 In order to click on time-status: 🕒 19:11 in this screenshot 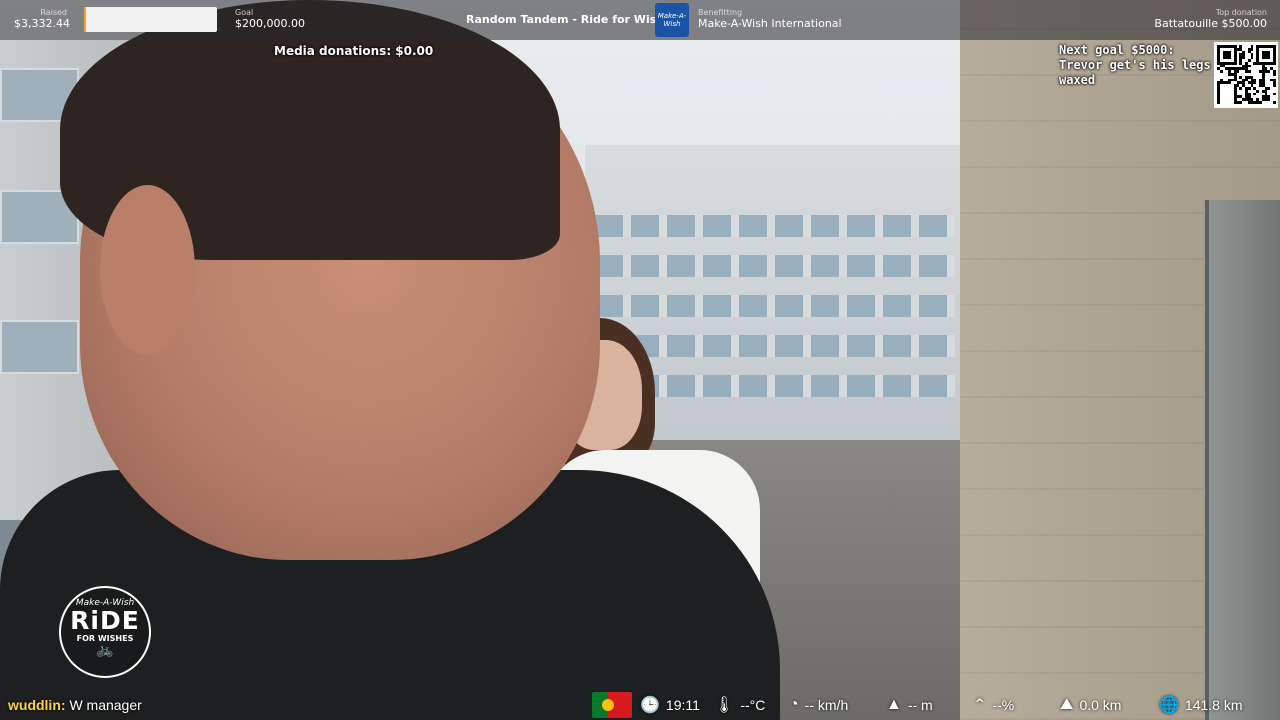, I will do `click(670, 705)`.